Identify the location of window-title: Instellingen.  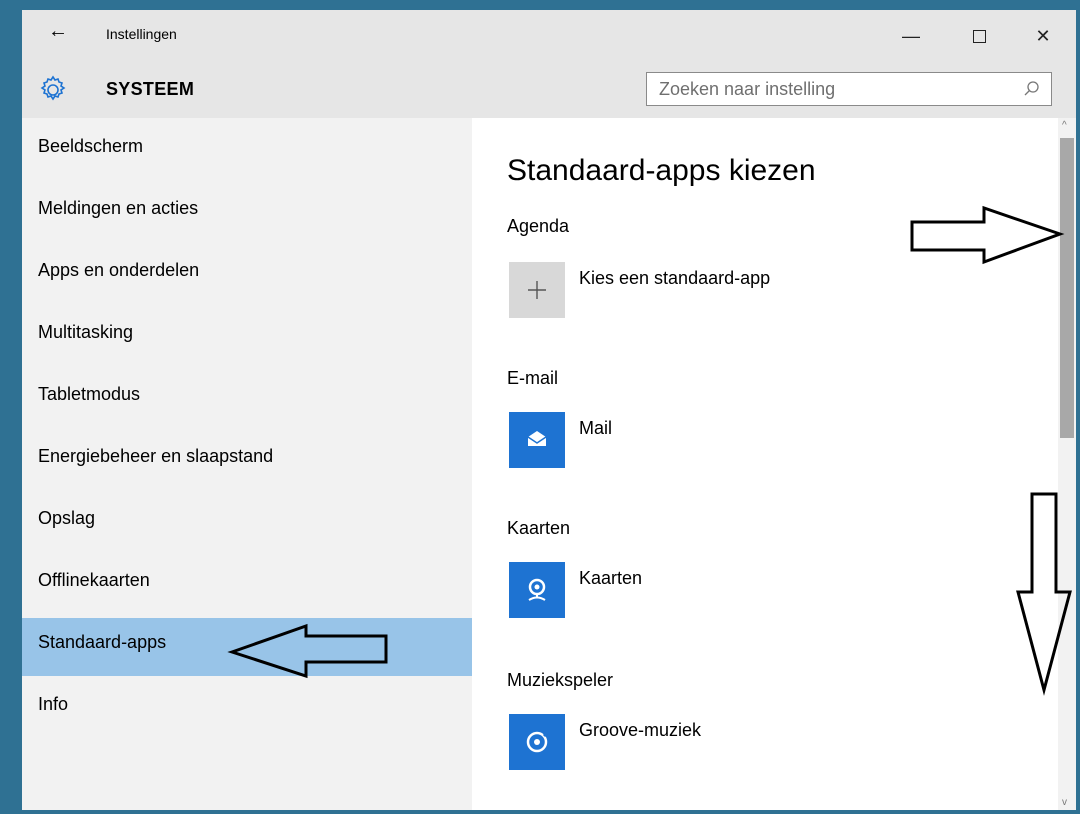
(141, 34).